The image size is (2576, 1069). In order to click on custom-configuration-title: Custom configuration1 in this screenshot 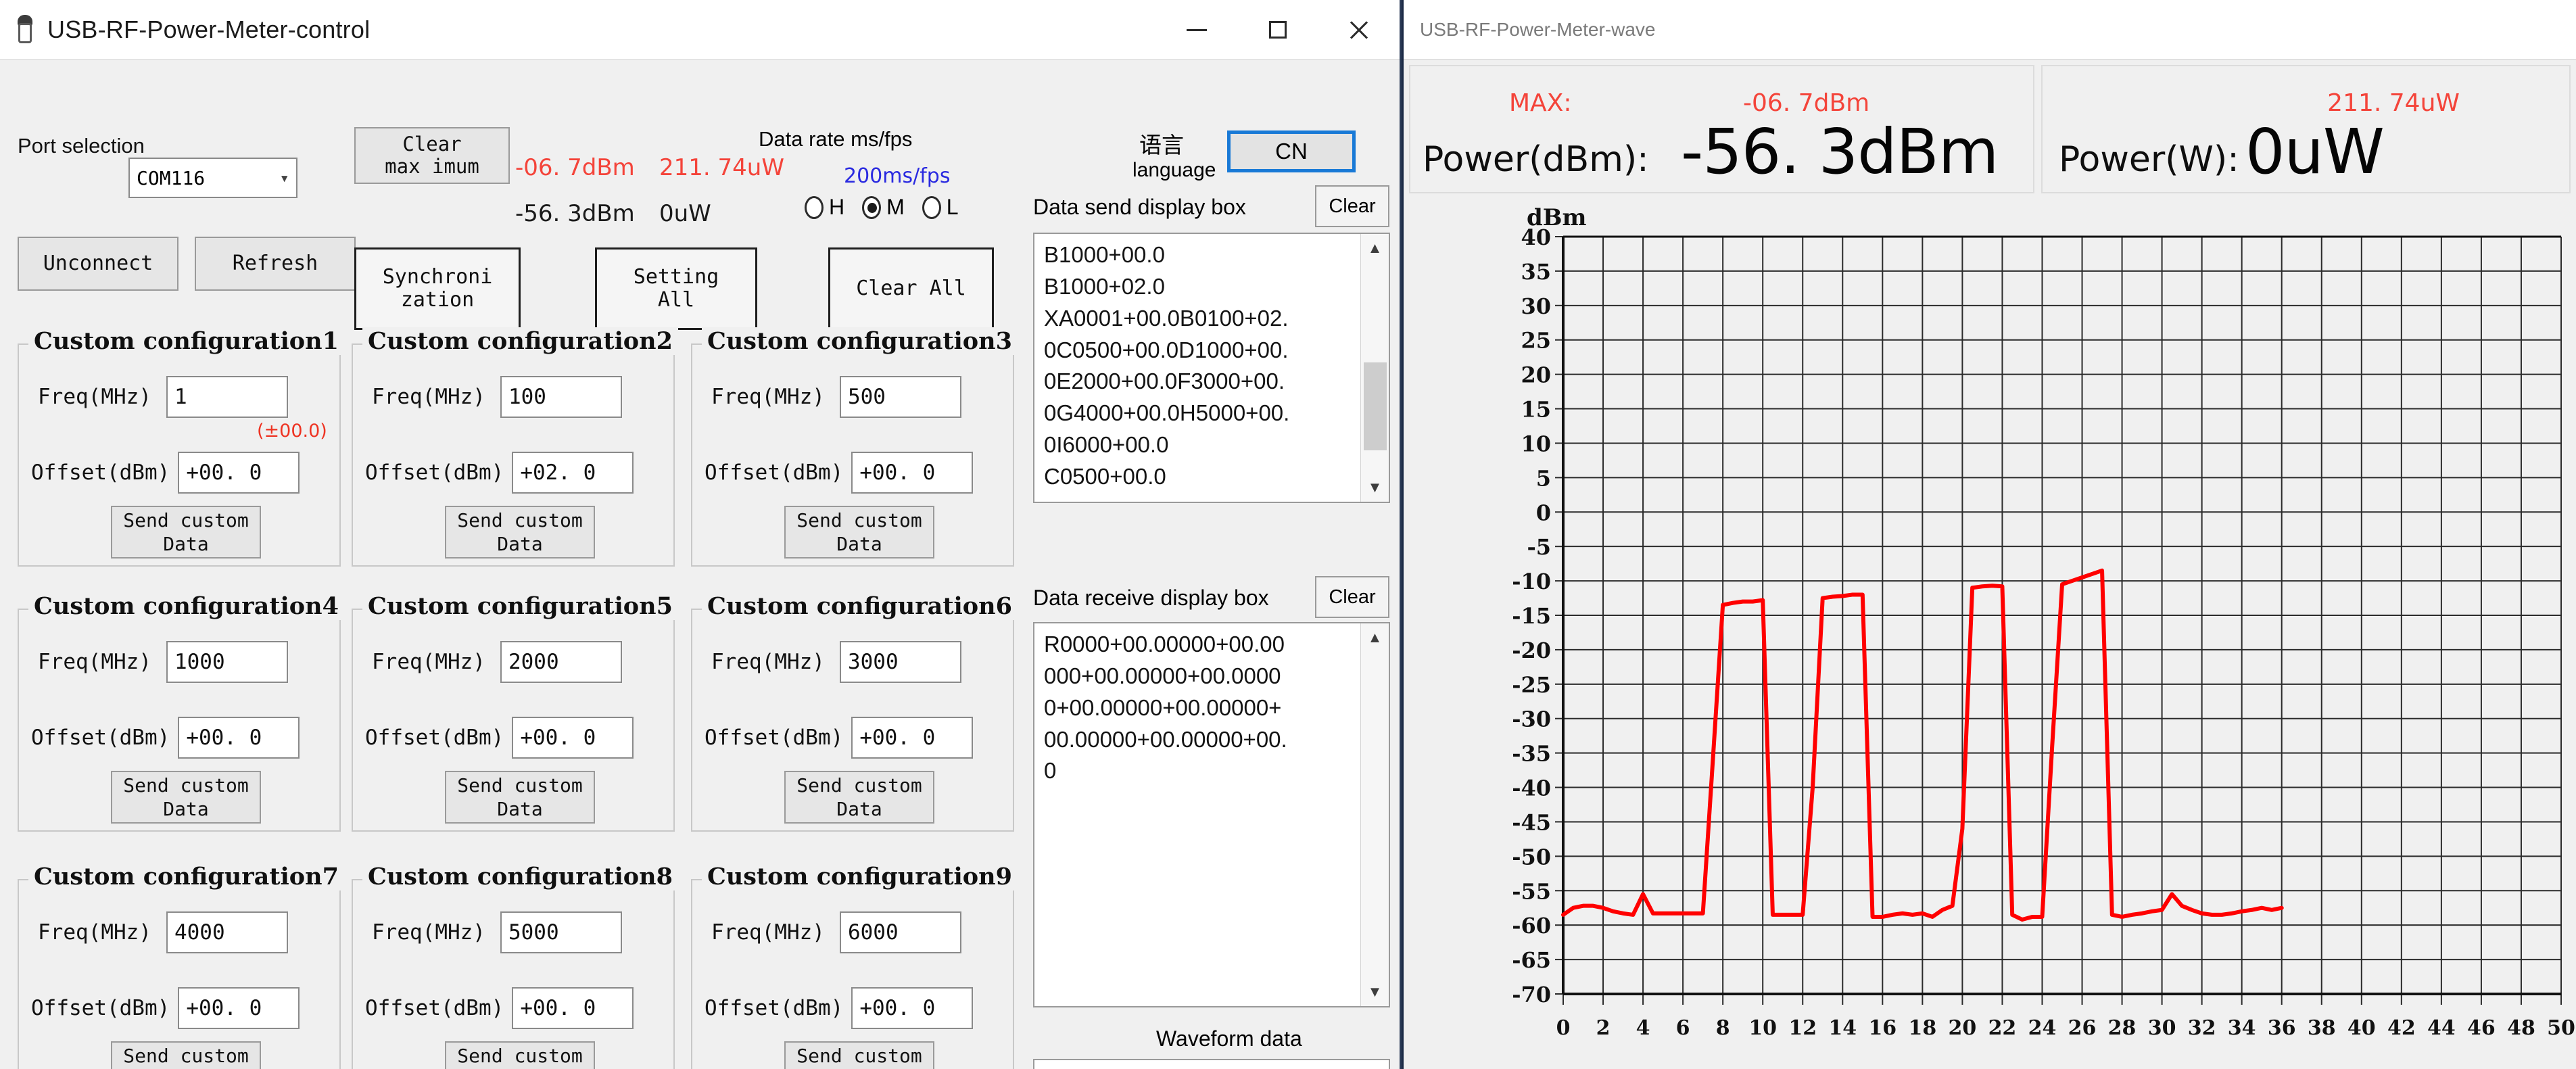, I will do `click(186, 341)`.